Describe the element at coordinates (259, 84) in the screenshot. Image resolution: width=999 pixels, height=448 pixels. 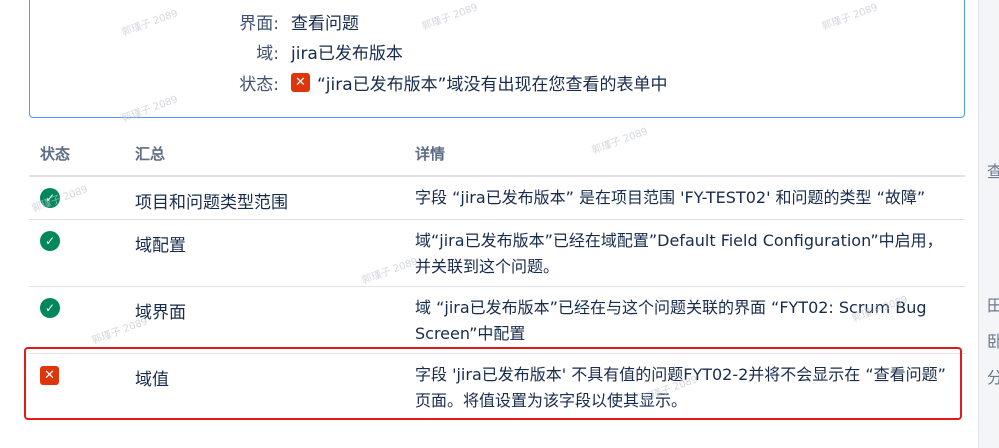
I see `status-label: 状态:` at that location.